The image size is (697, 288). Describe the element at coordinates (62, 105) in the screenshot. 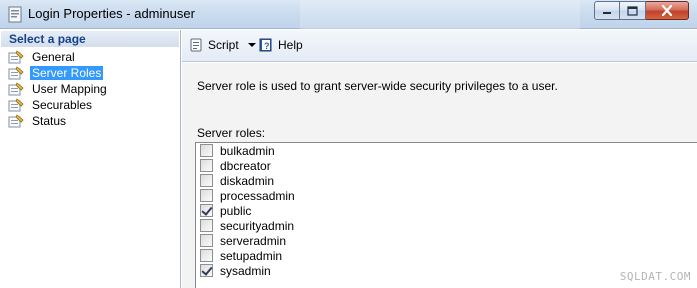

I see `sidebar-item-label: Securables` at that location.